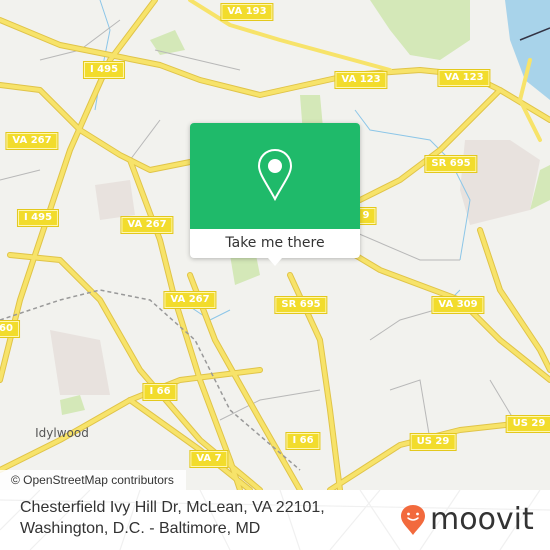 This screenshot has width=550, height=550. What do you see at coordinates (209, 459) in the screenshot?
I see `road-shield: VA 7` at bounding box center [209, 459].